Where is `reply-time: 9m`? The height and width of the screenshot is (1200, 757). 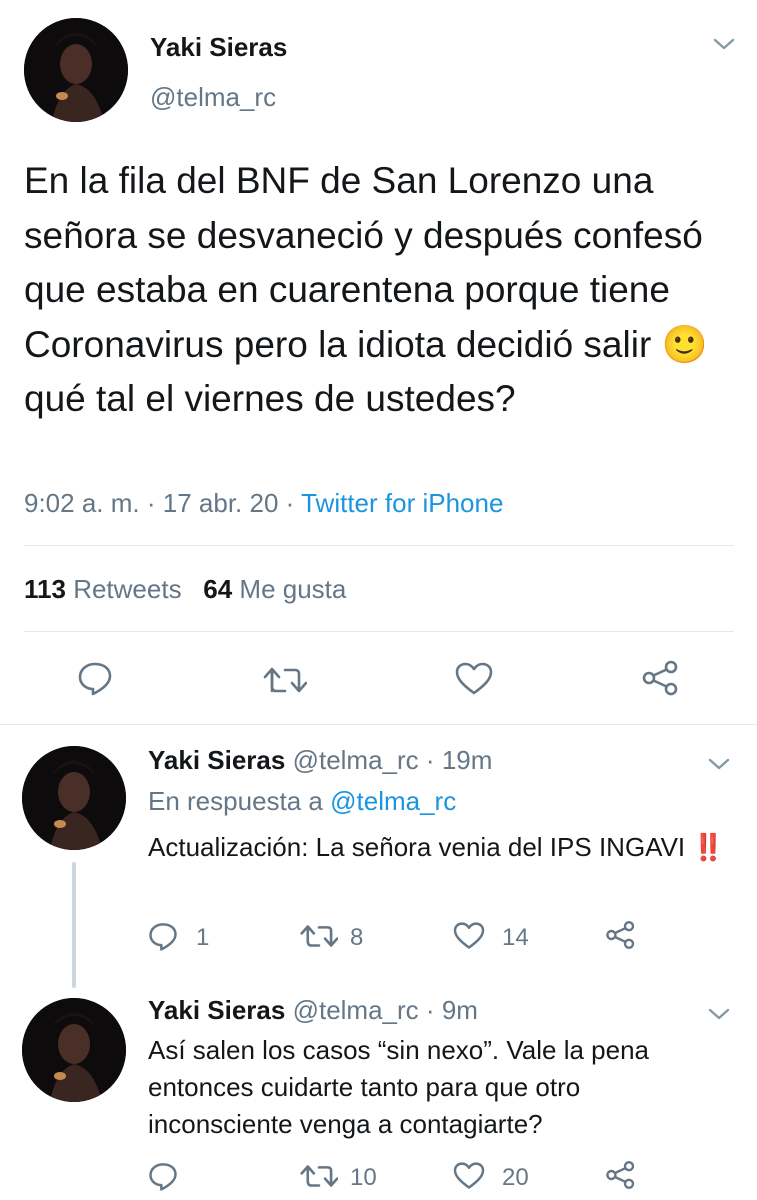 reply-time: 9m is located at coordinates (460, 1010).